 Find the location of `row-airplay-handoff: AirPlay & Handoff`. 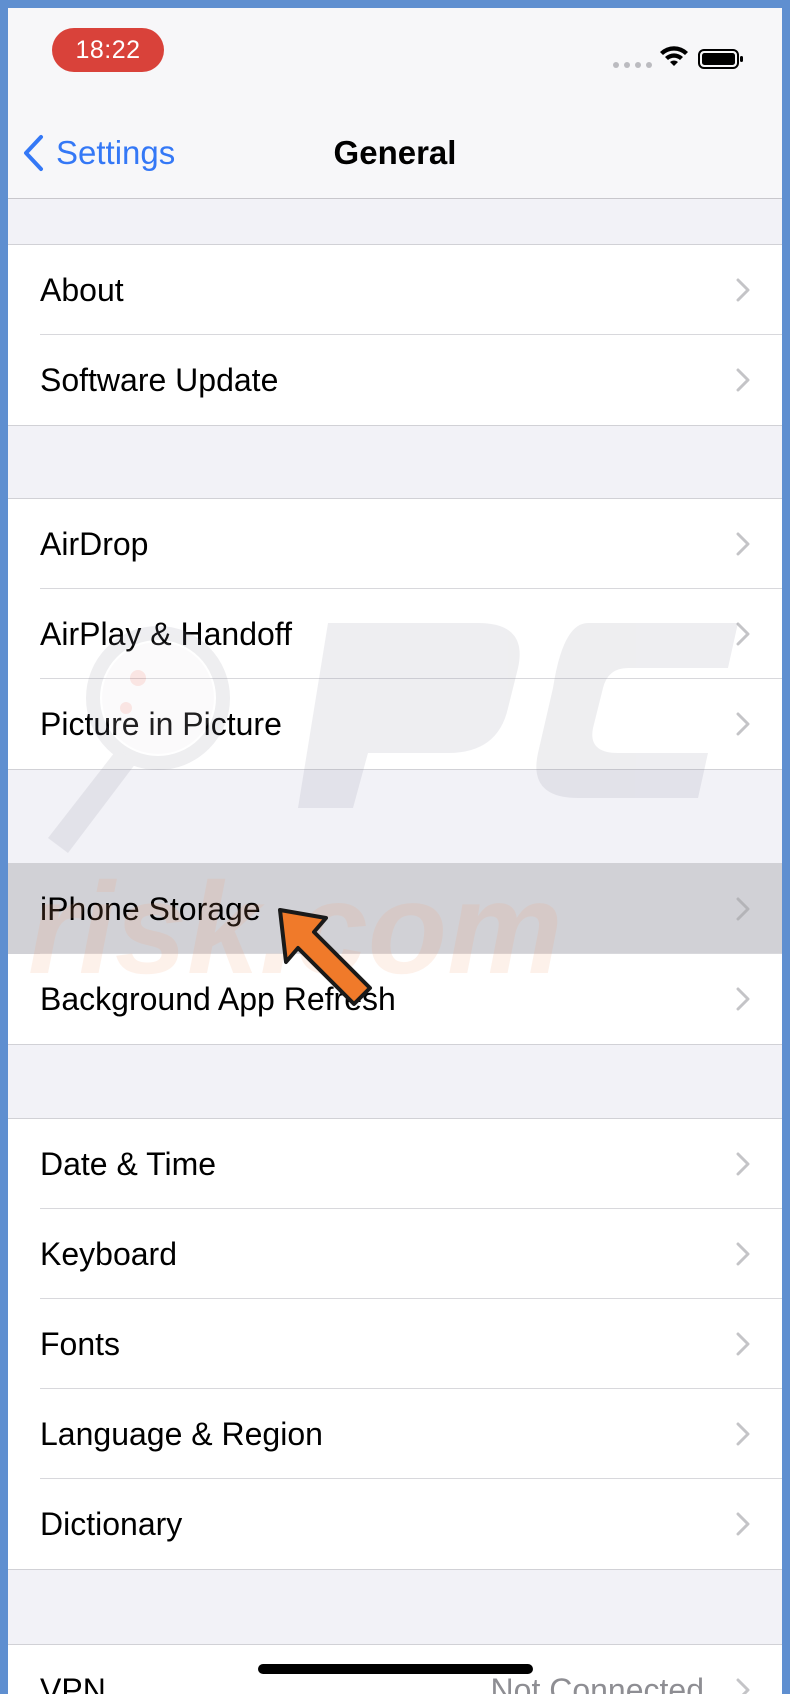

row-airplay-handoff: AirPlay & Handoff is located at coordinates (395, 633).